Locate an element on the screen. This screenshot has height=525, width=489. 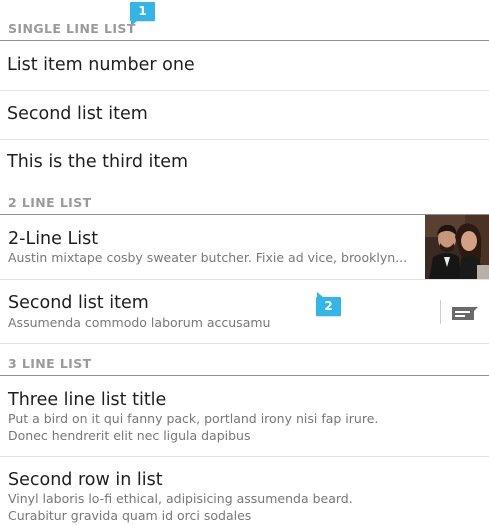
callout-2-label: 2 is located at coordinates (328, 306).